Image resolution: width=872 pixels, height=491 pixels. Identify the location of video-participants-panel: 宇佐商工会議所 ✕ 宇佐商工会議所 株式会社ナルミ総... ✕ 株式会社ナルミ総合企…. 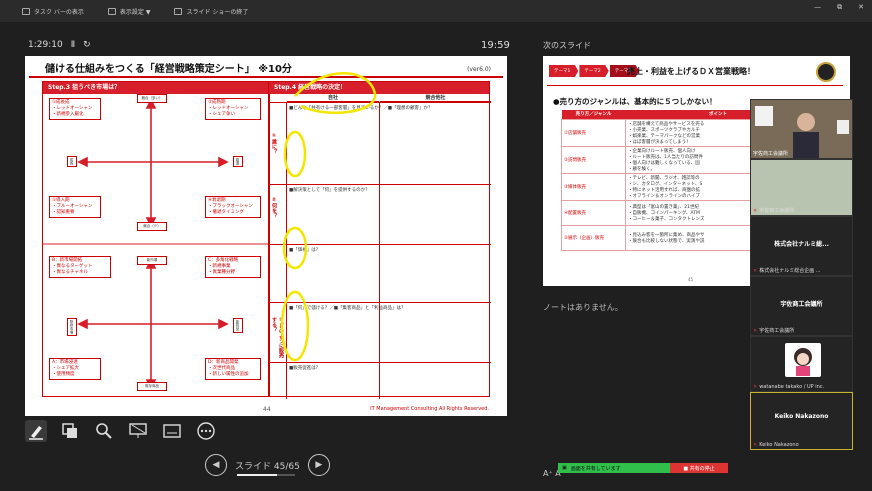
(801, 275).